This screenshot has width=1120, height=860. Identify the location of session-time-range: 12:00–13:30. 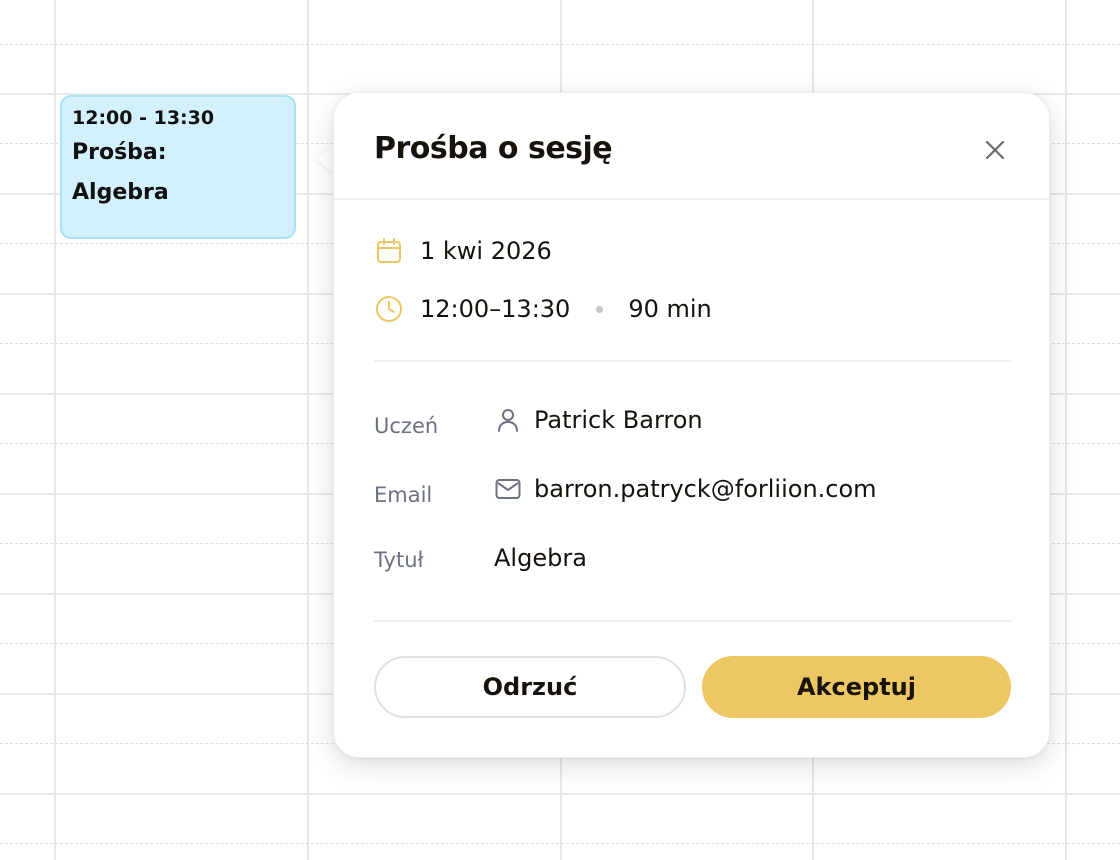
(495, 309).